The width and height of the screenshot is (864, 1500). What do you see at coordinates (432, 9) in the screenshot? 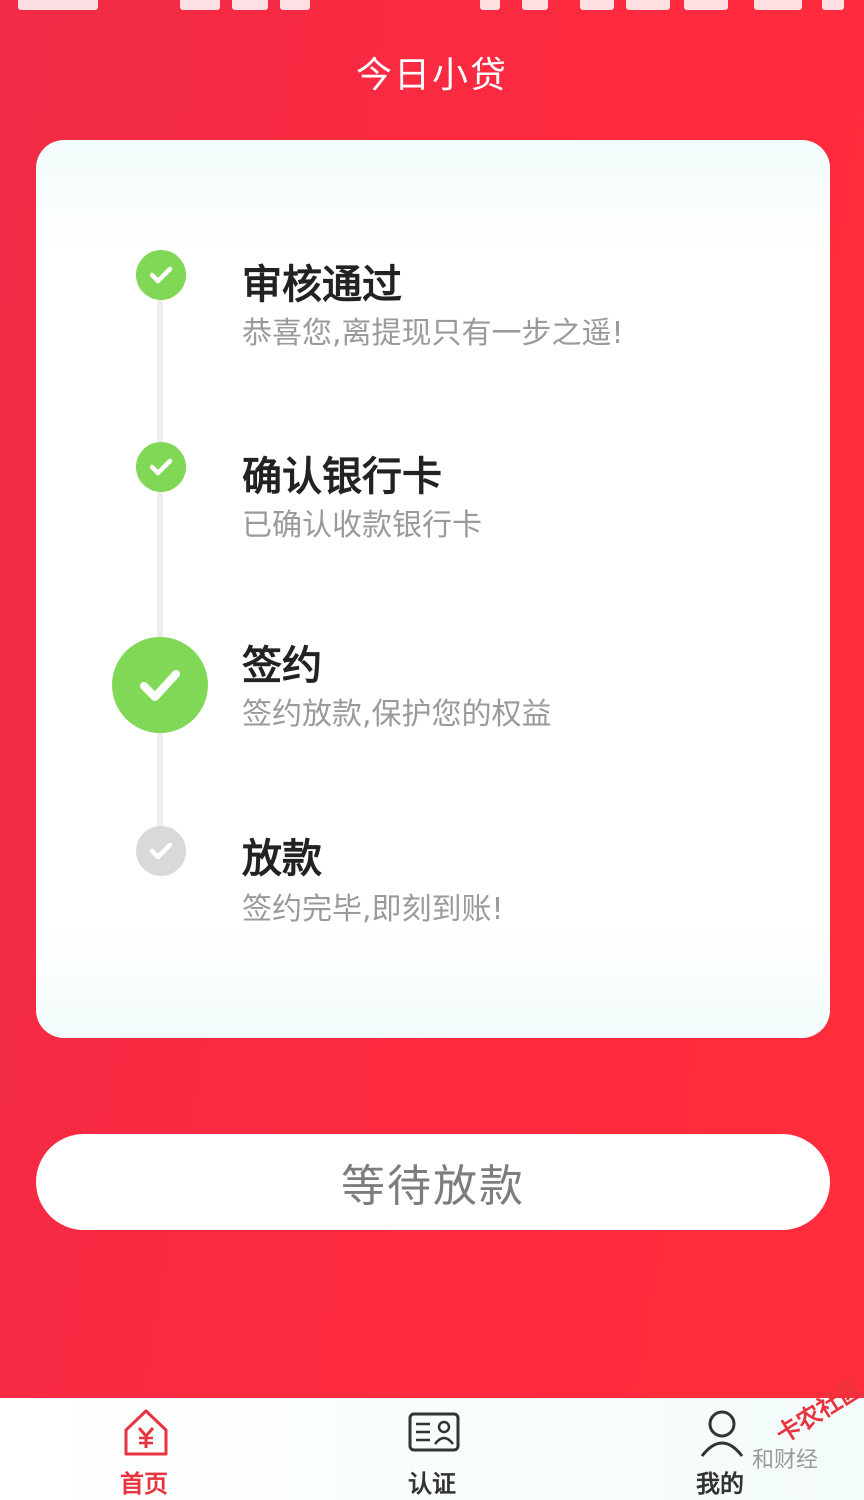
I see `status-bar` at bounding box center [432, 9].